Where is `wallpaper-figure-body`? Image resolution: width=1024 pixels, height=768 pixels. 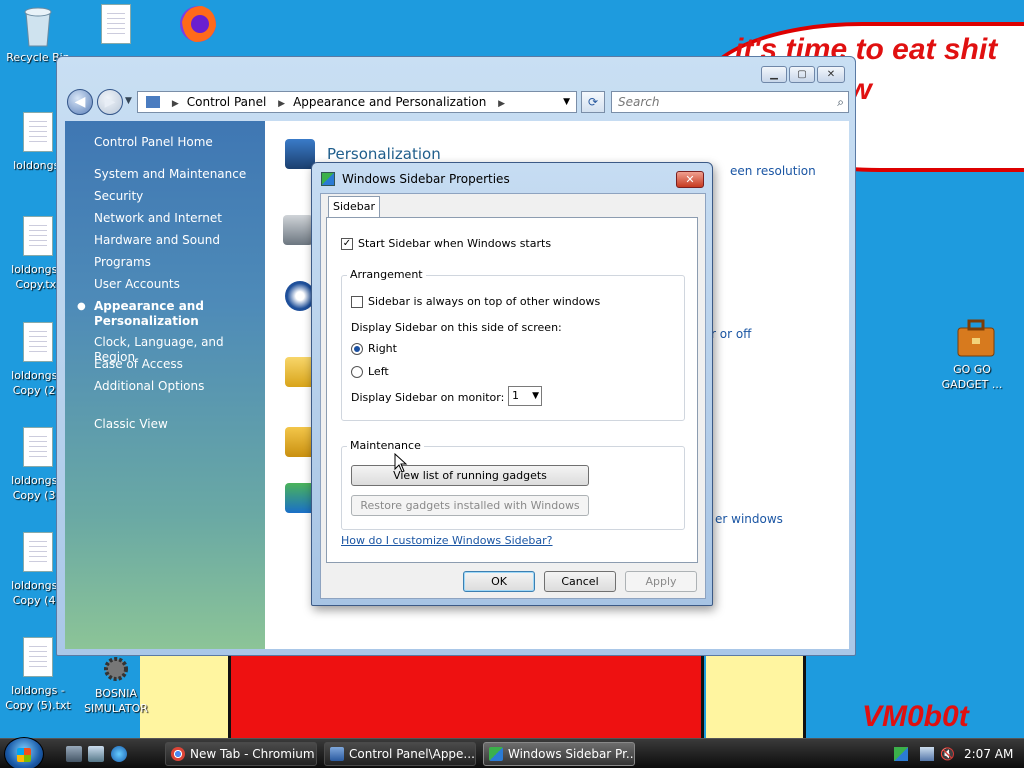 wallpaper-figure-body is located at coordinates (466, 696).